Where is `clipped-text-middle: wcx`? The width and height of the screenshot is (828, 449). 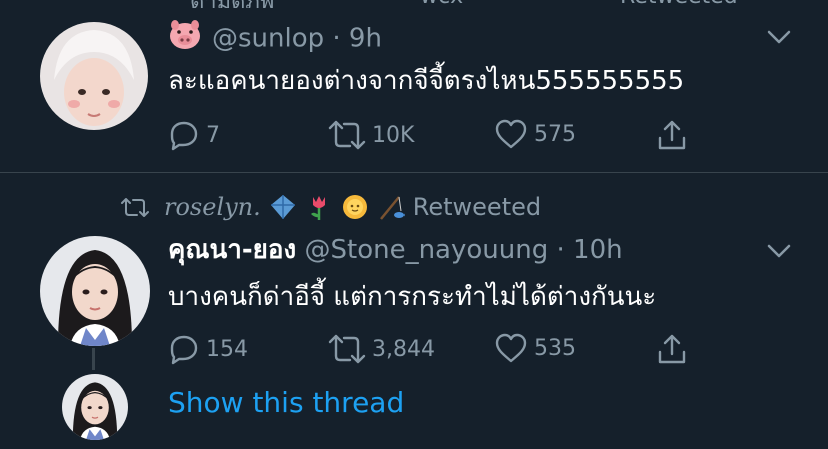 clipped-text-middle: wcx is located at coordinates (441, 4).